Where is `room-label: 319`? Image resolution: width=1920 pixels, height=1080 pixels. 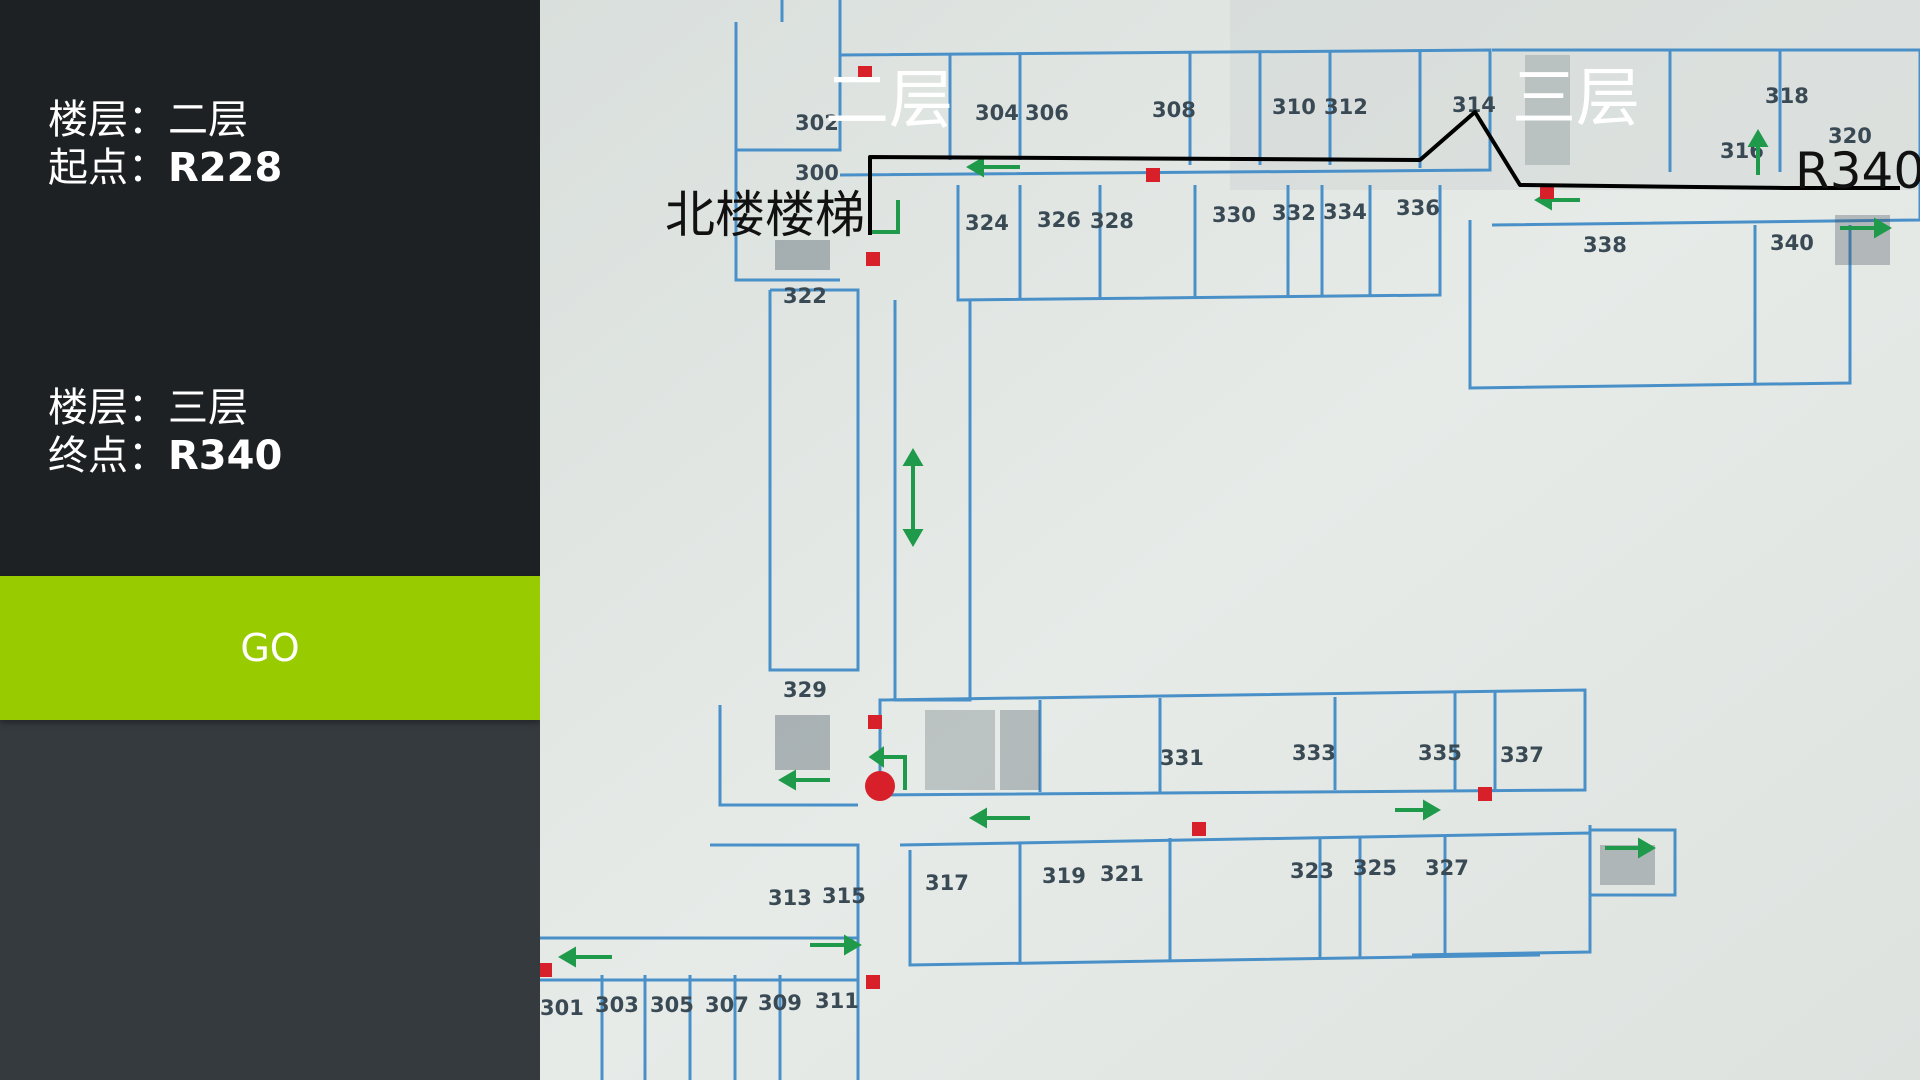
room-label: 319 is located at coordinates (1064, 876).